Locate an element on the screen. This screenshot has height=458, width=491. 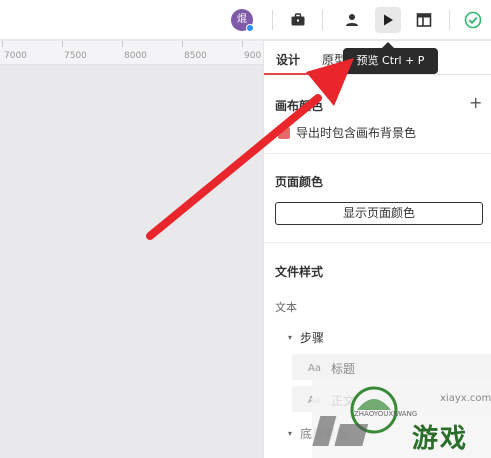
save-status-button is located at coordinates (473, 20).